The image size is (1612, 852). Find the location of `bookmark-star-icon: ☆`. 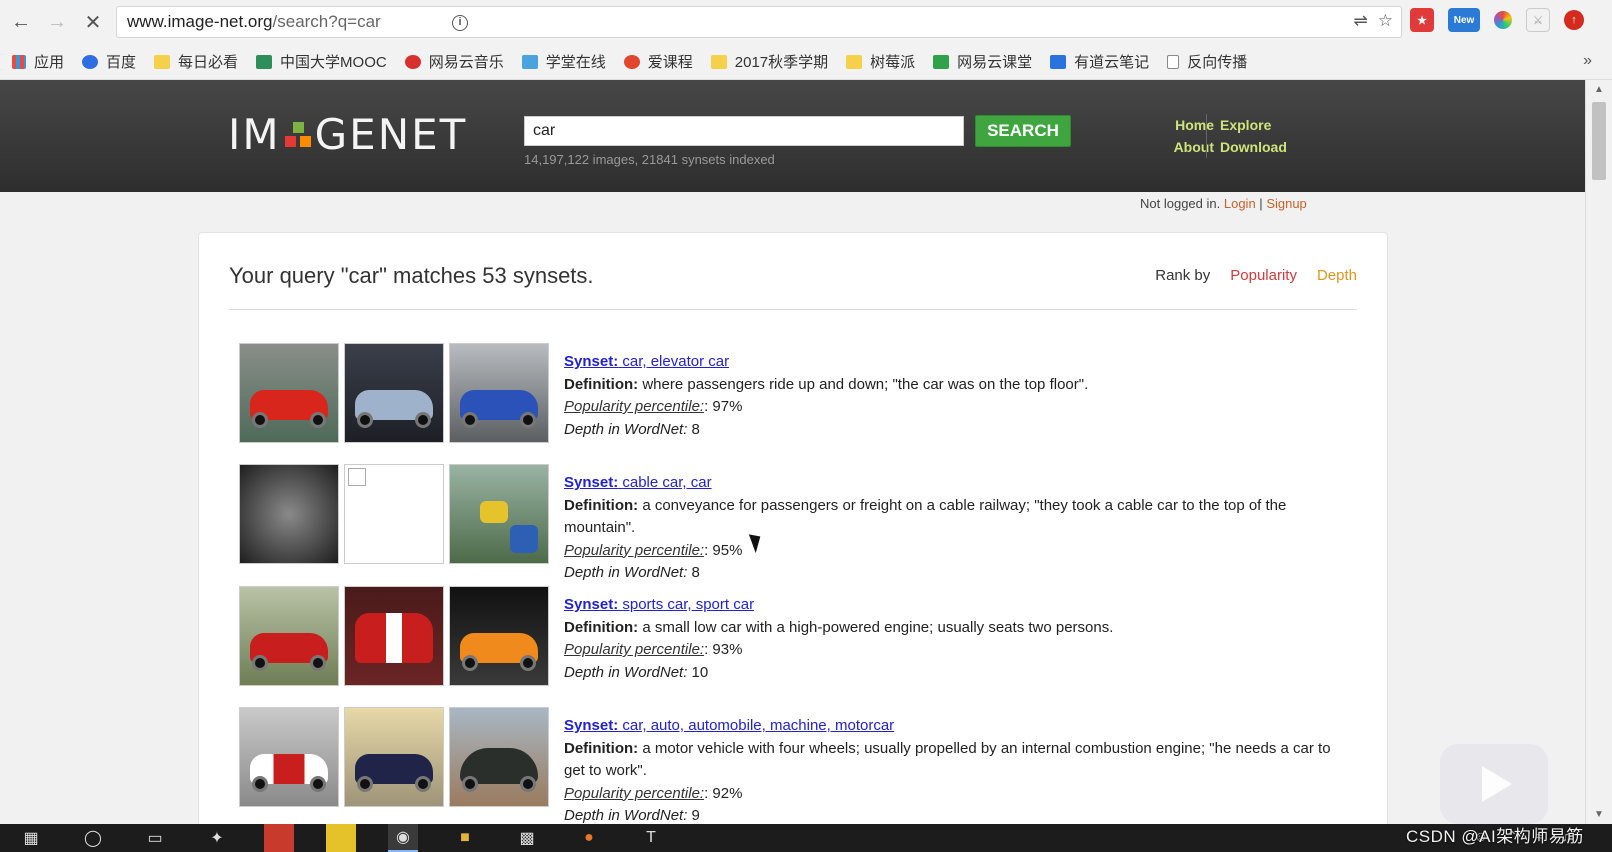

bookmark-star-icon: ☆ is located at coordinates (1385, 21).